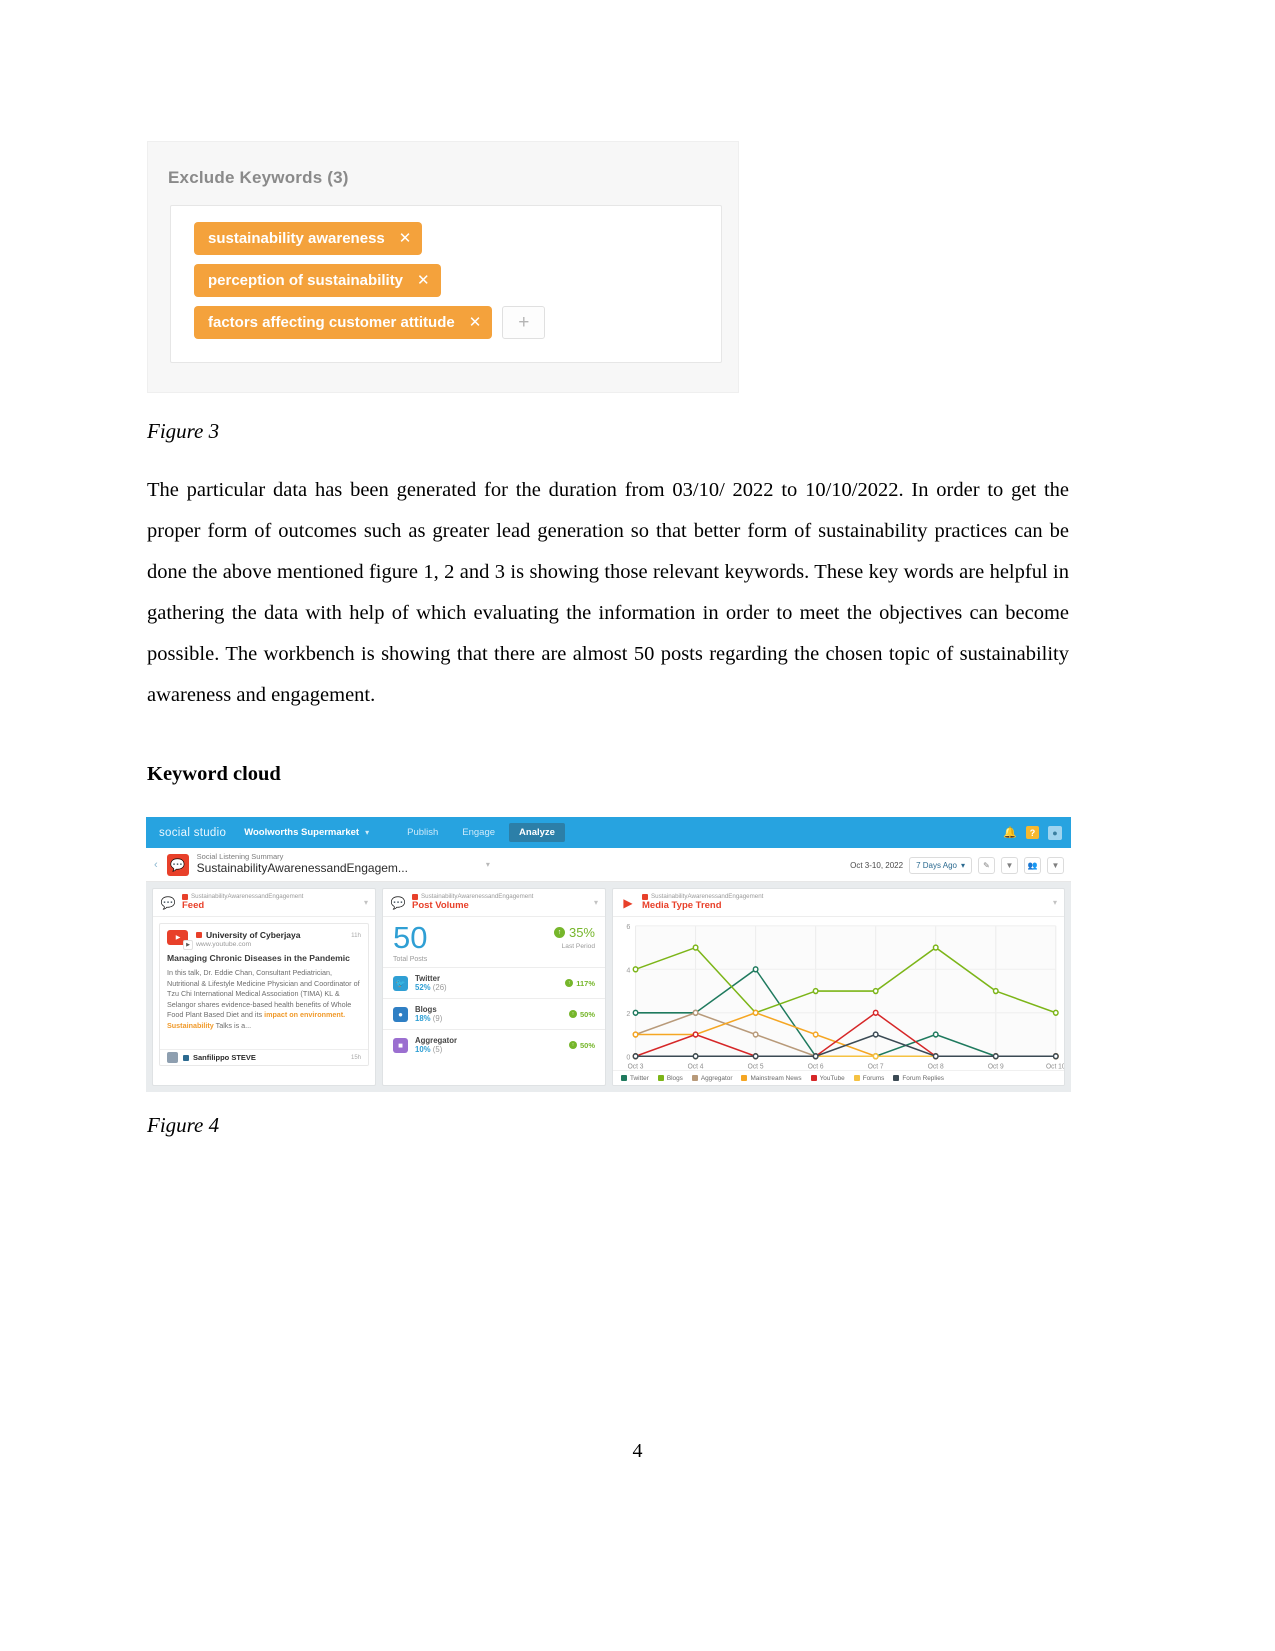 This screenshot has width=1275, height=1651. I want to click on legend-item: YouTube, so click(827, 1078).